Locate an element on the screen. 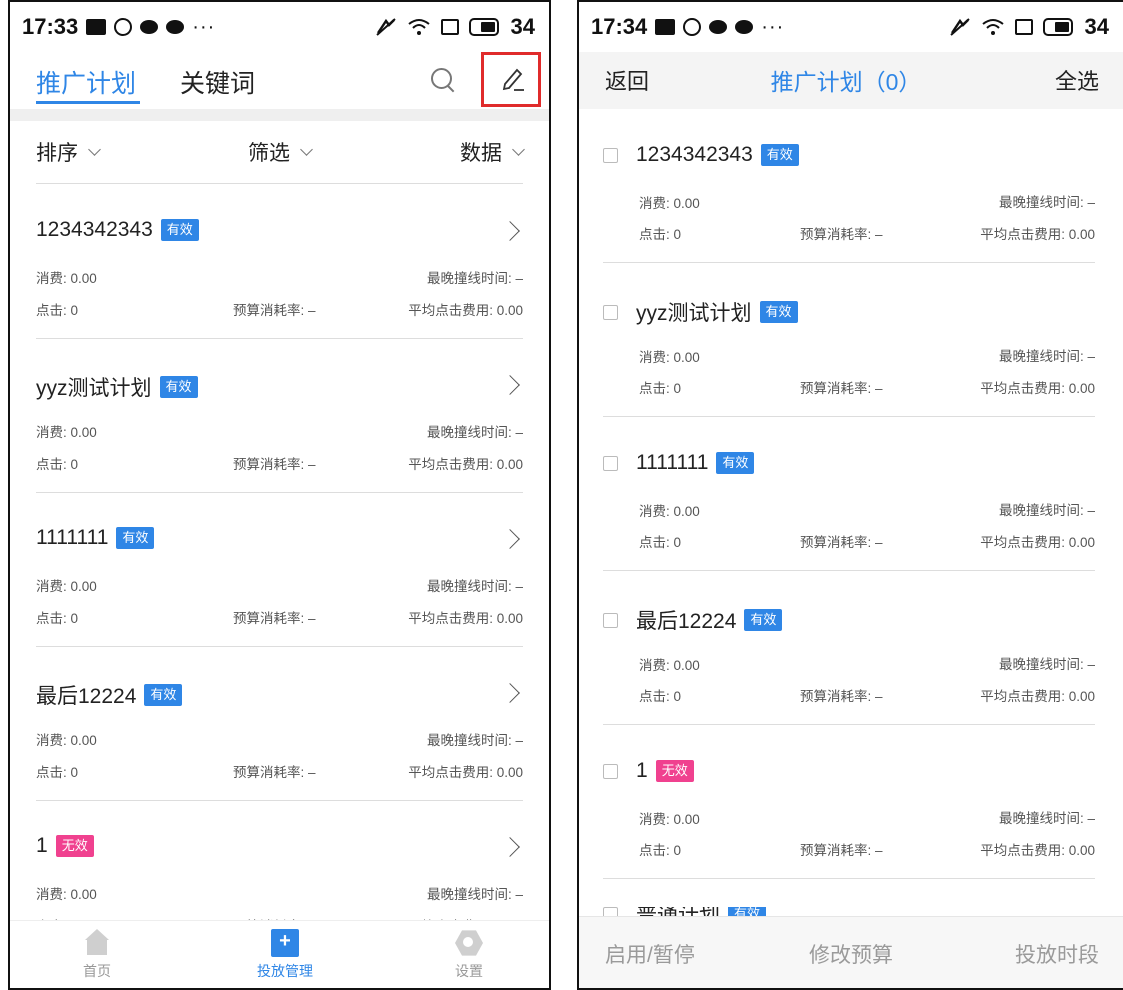 The image size is (1123, 990). sort-label: 排序 is located at coordinates (57, 153).